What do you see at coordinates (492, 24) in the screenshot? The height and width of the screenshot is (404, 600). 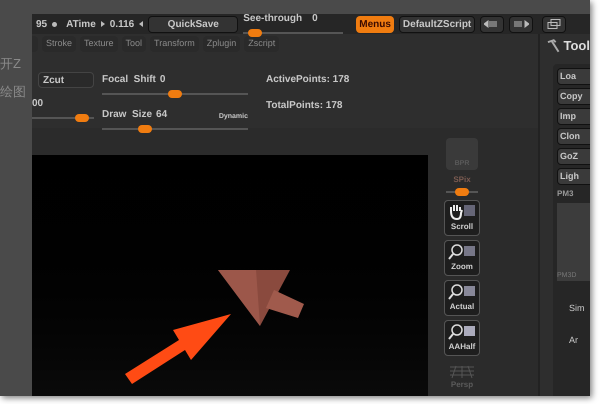 I see `scroll-left-button` at bounding box center [492, 24].